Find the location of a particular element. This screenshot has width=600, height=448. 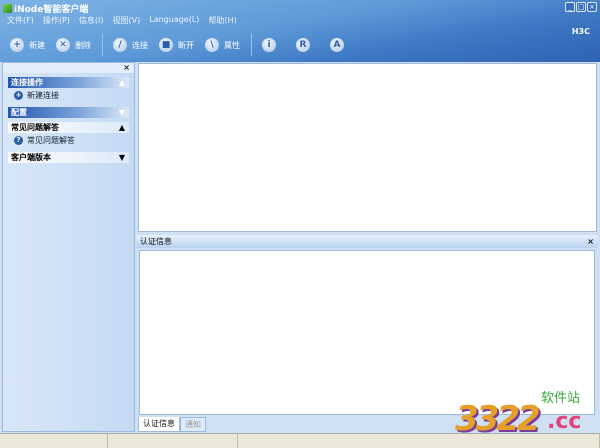

section-header: 配置 ▼ is located at coordinates (68, 112).